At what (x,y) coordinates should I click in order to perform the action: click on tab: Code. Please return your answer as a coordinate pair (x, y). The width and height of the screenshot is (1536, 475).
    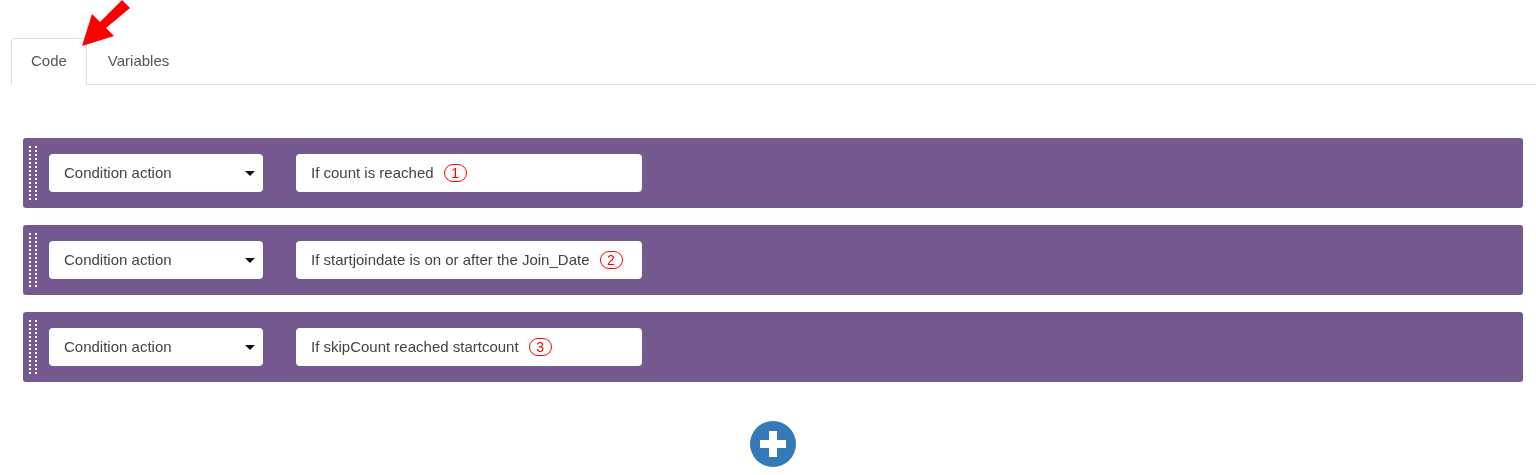
    Looking at the image, I should click on (49, 61).